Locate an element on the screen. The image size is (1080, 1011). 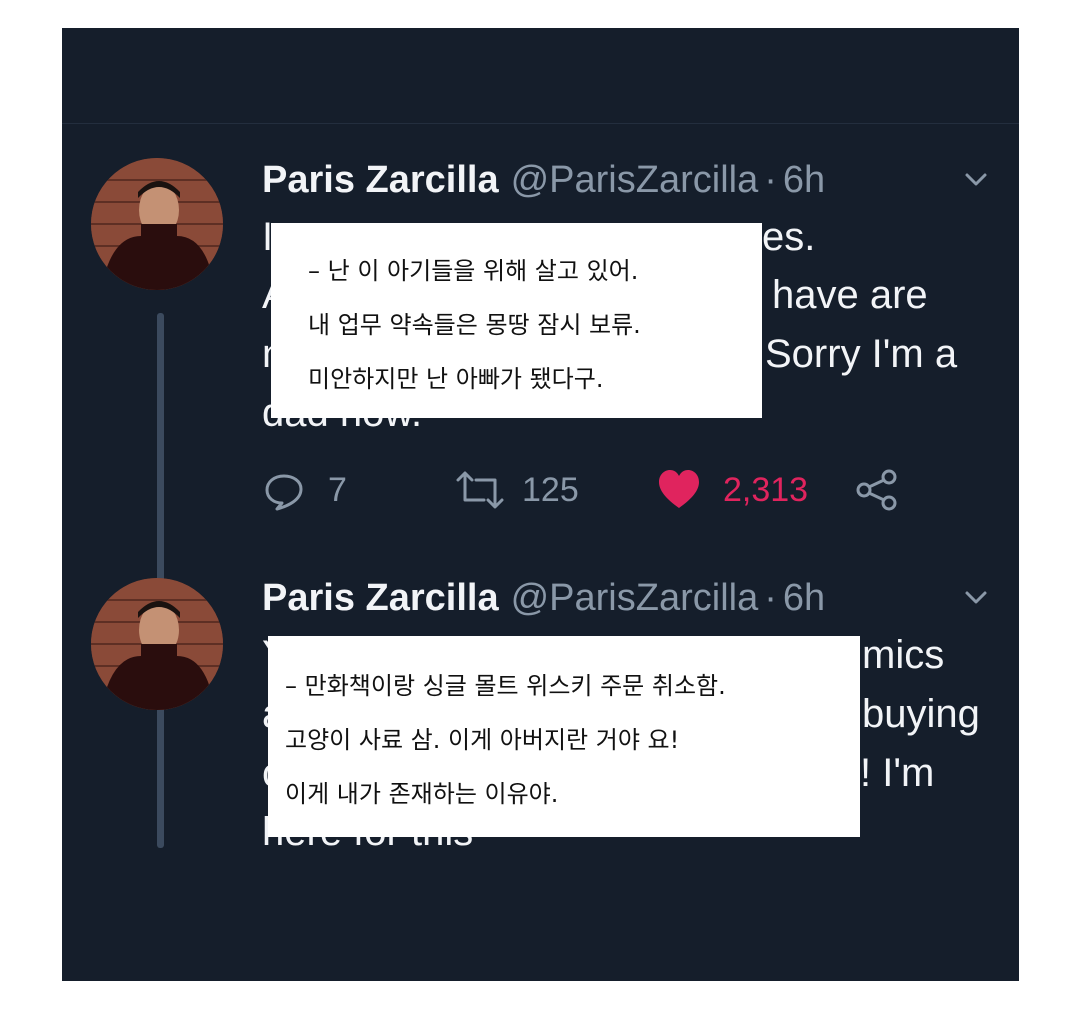
body-fragment: have are is located at coordinates (850, 295).